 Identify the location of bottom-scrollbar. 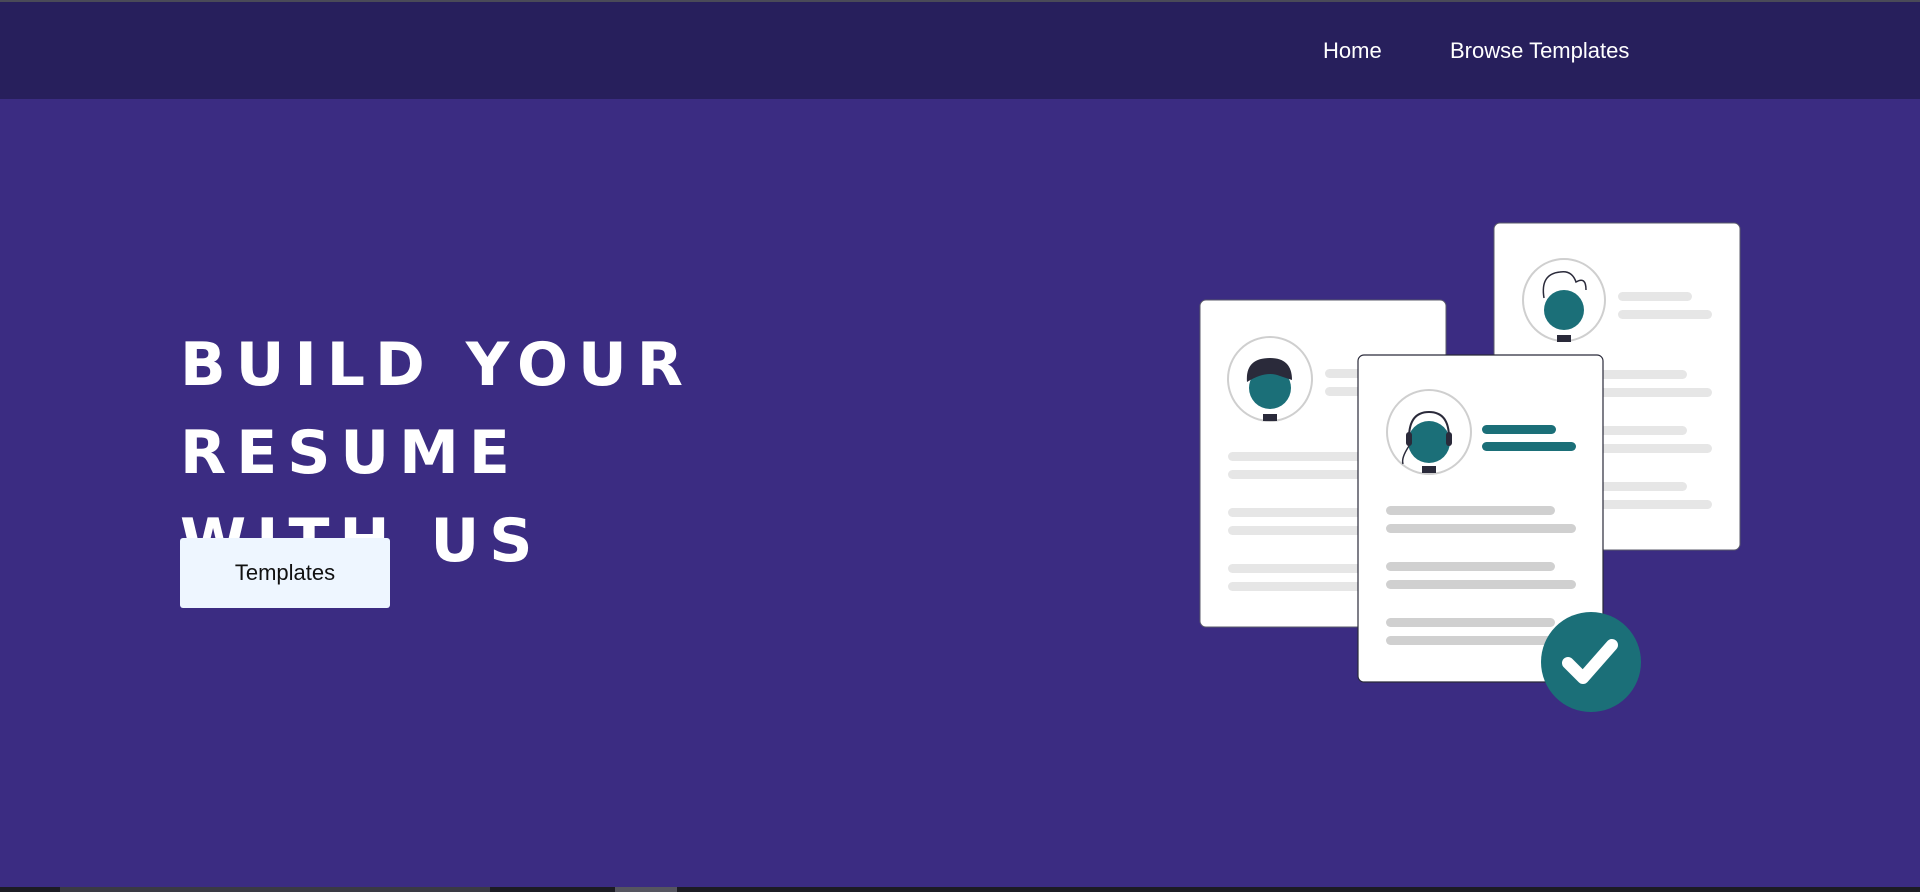
(960, 889).